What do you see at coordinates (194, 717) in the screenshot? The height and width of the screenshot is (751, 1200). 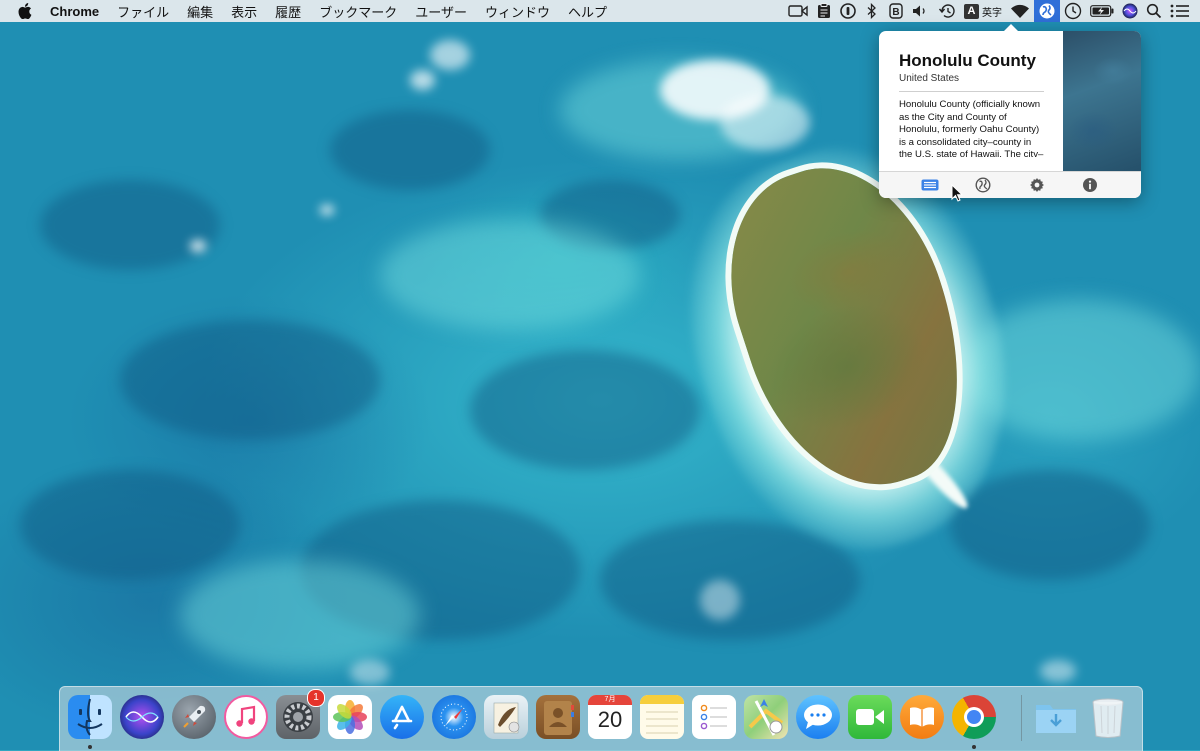 I see `dock-launchpad-icon` at bounding box center [194, 717].